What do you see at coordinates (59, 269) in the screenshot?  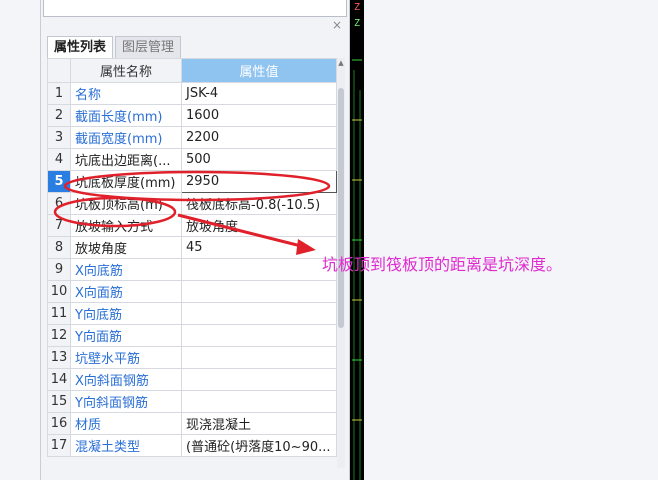 I see `row-index: 9` at bounding box center [59, 269].